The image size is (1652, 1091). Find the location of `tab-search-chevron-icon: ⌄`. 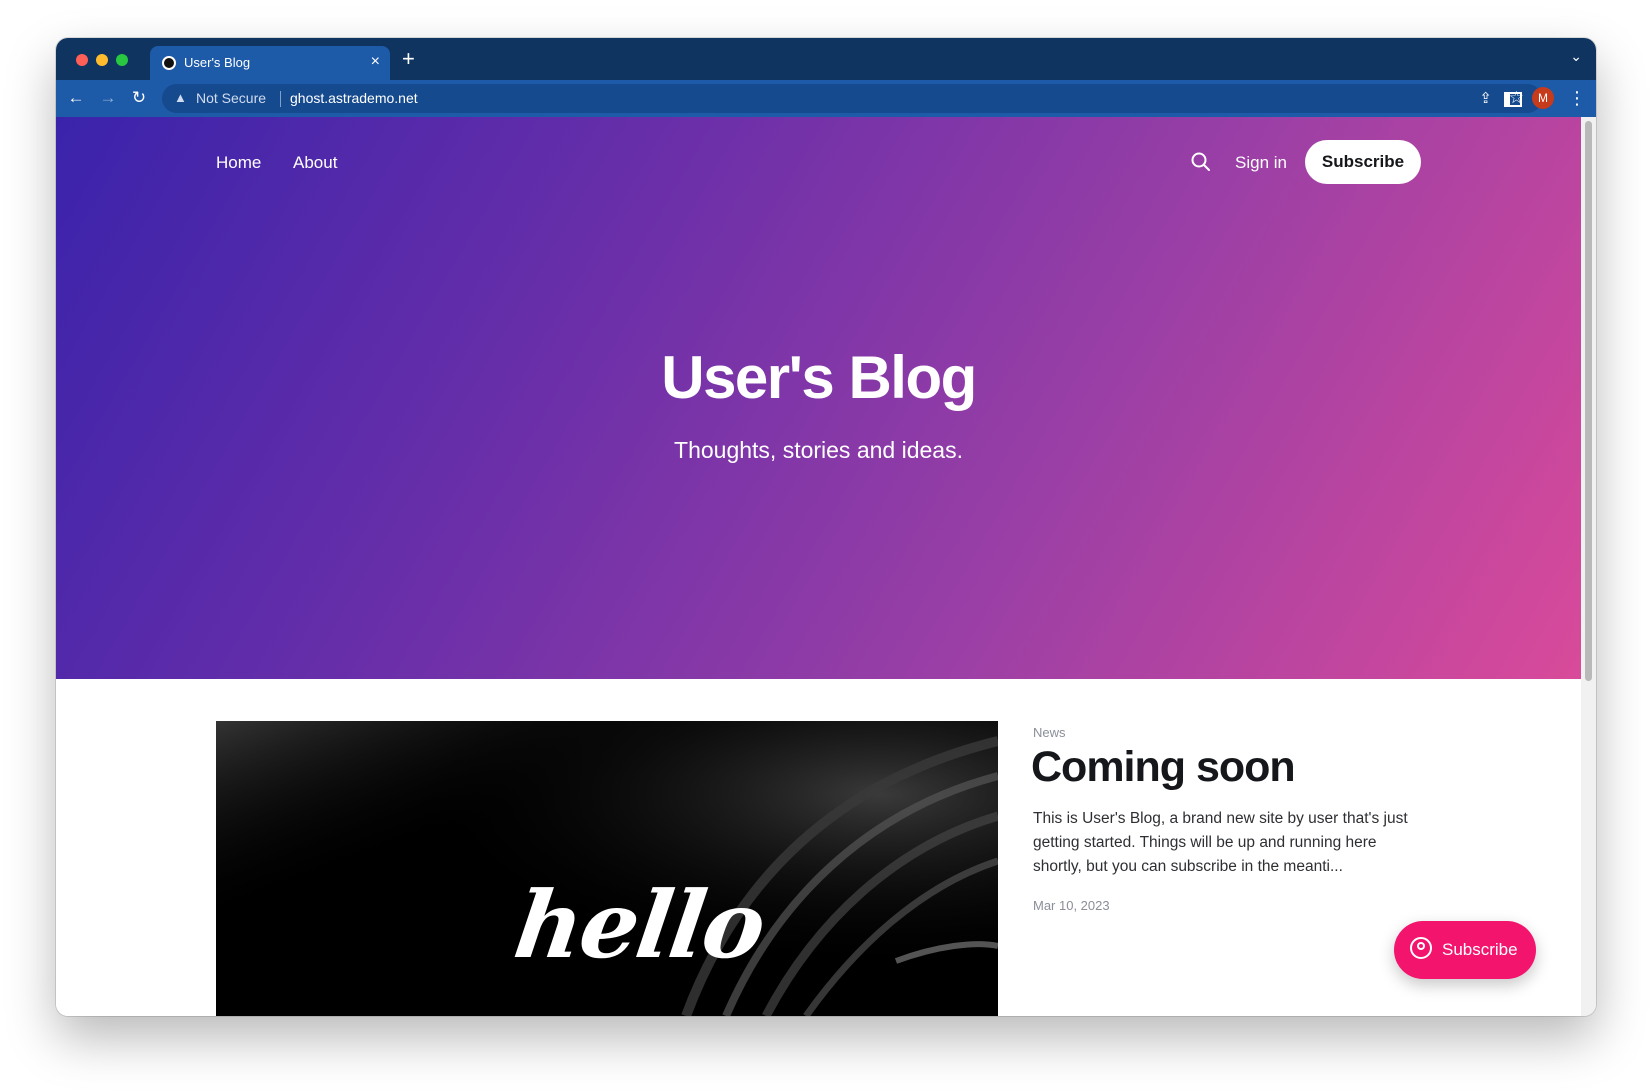

tab-search-chevron-icon: ⌄ is located at coordinates (1576, 56).